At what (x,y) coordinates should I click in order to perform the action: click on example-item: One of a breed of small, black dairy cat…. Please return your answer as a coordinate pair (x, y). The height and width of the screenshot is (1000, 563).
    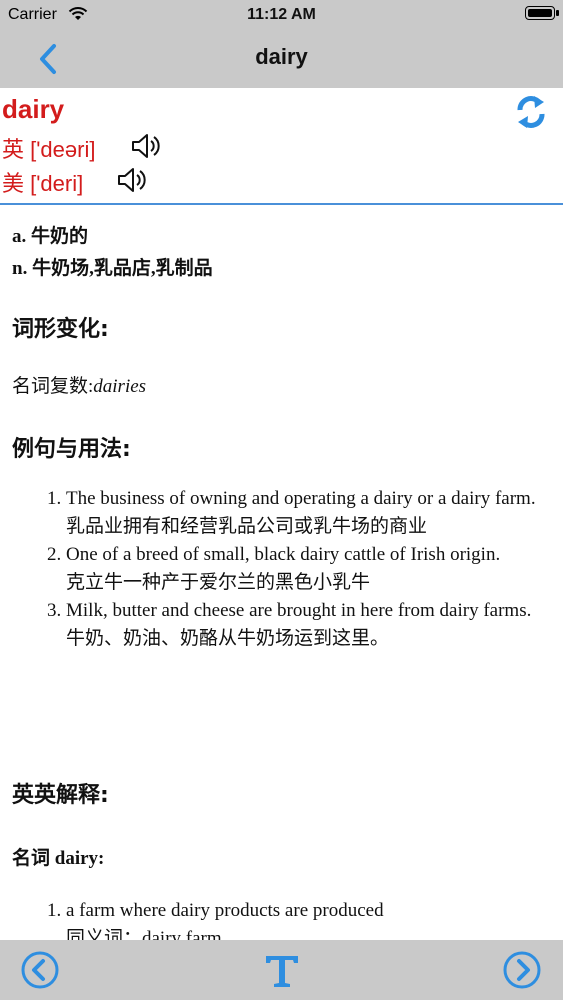
    Looking at the image, I should click on (308, 569).